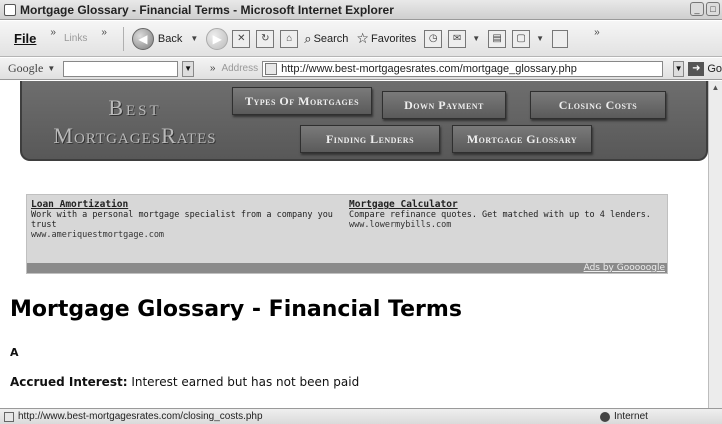  What do you see at coordinates (25, 68) in the screenshot?
I see `google-toolbar-logo: Google` at bounding box center [25, 68].